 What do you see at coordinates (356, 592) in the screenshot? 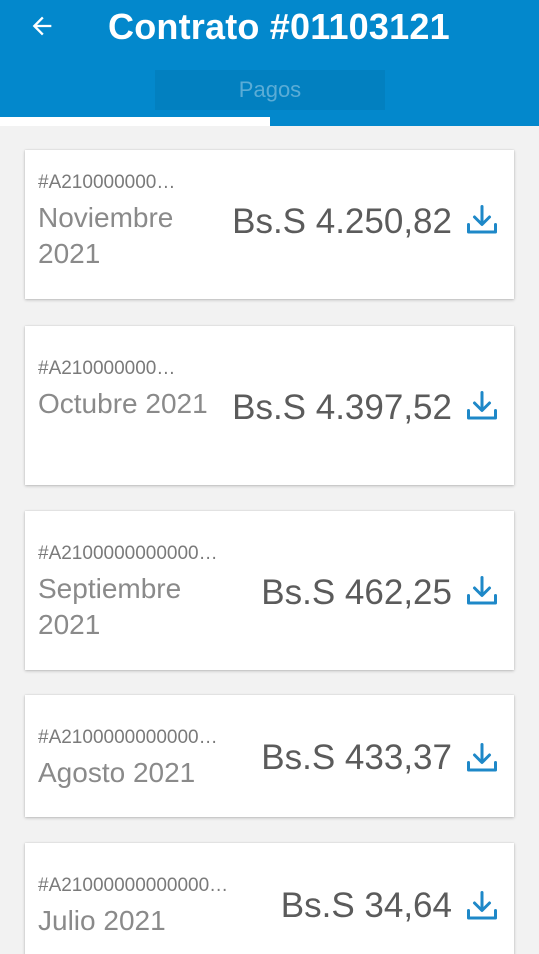
I see `amount: Bs.S 462,25` at bounding box center [356, 592].